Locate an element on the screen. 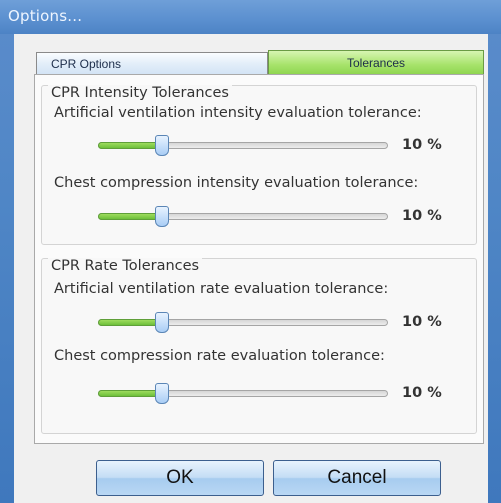 This screenshot has width=501, height=503. ventilation-intensity-slider is located at coordinates (243, 145).